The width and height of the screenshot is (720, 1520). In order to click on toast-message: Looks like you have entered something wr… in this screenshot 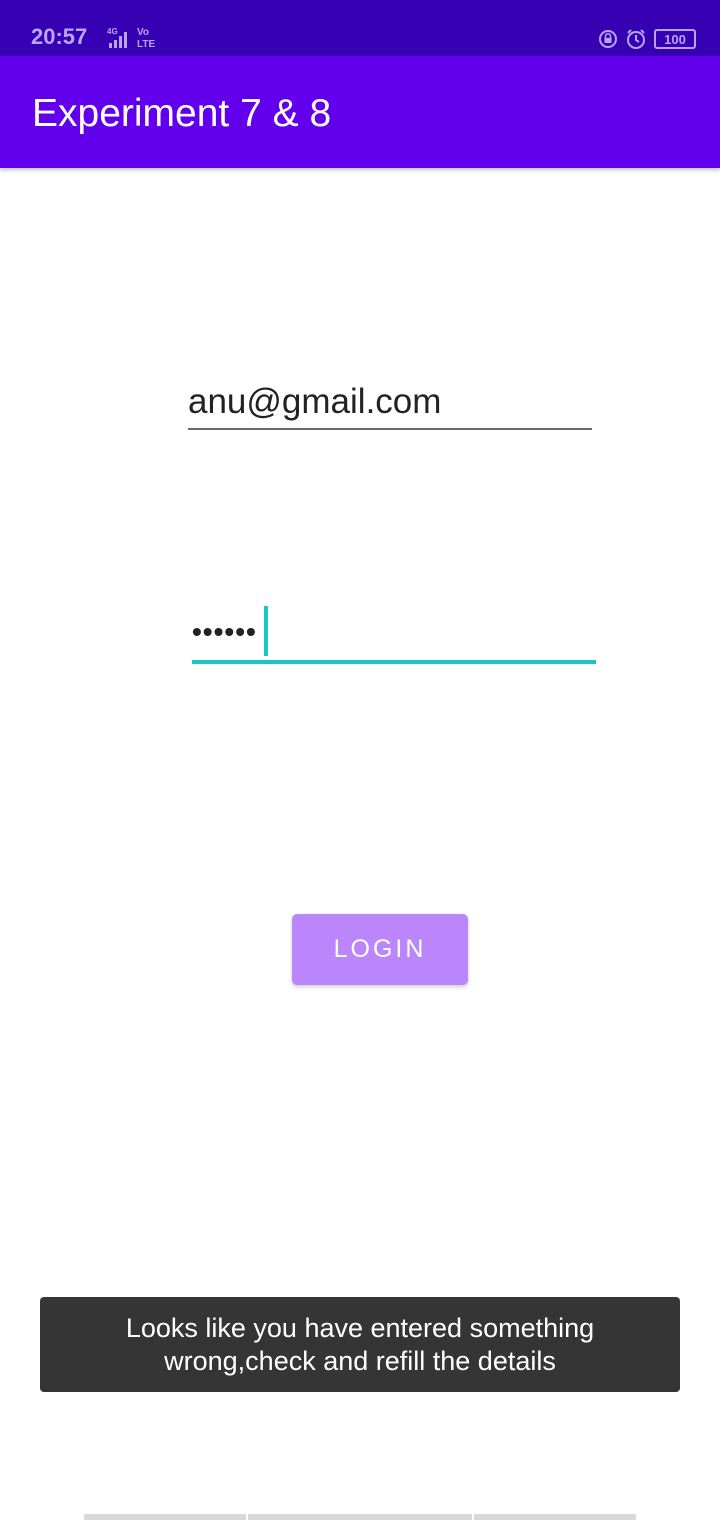, I will do `click(360, 1344)`.